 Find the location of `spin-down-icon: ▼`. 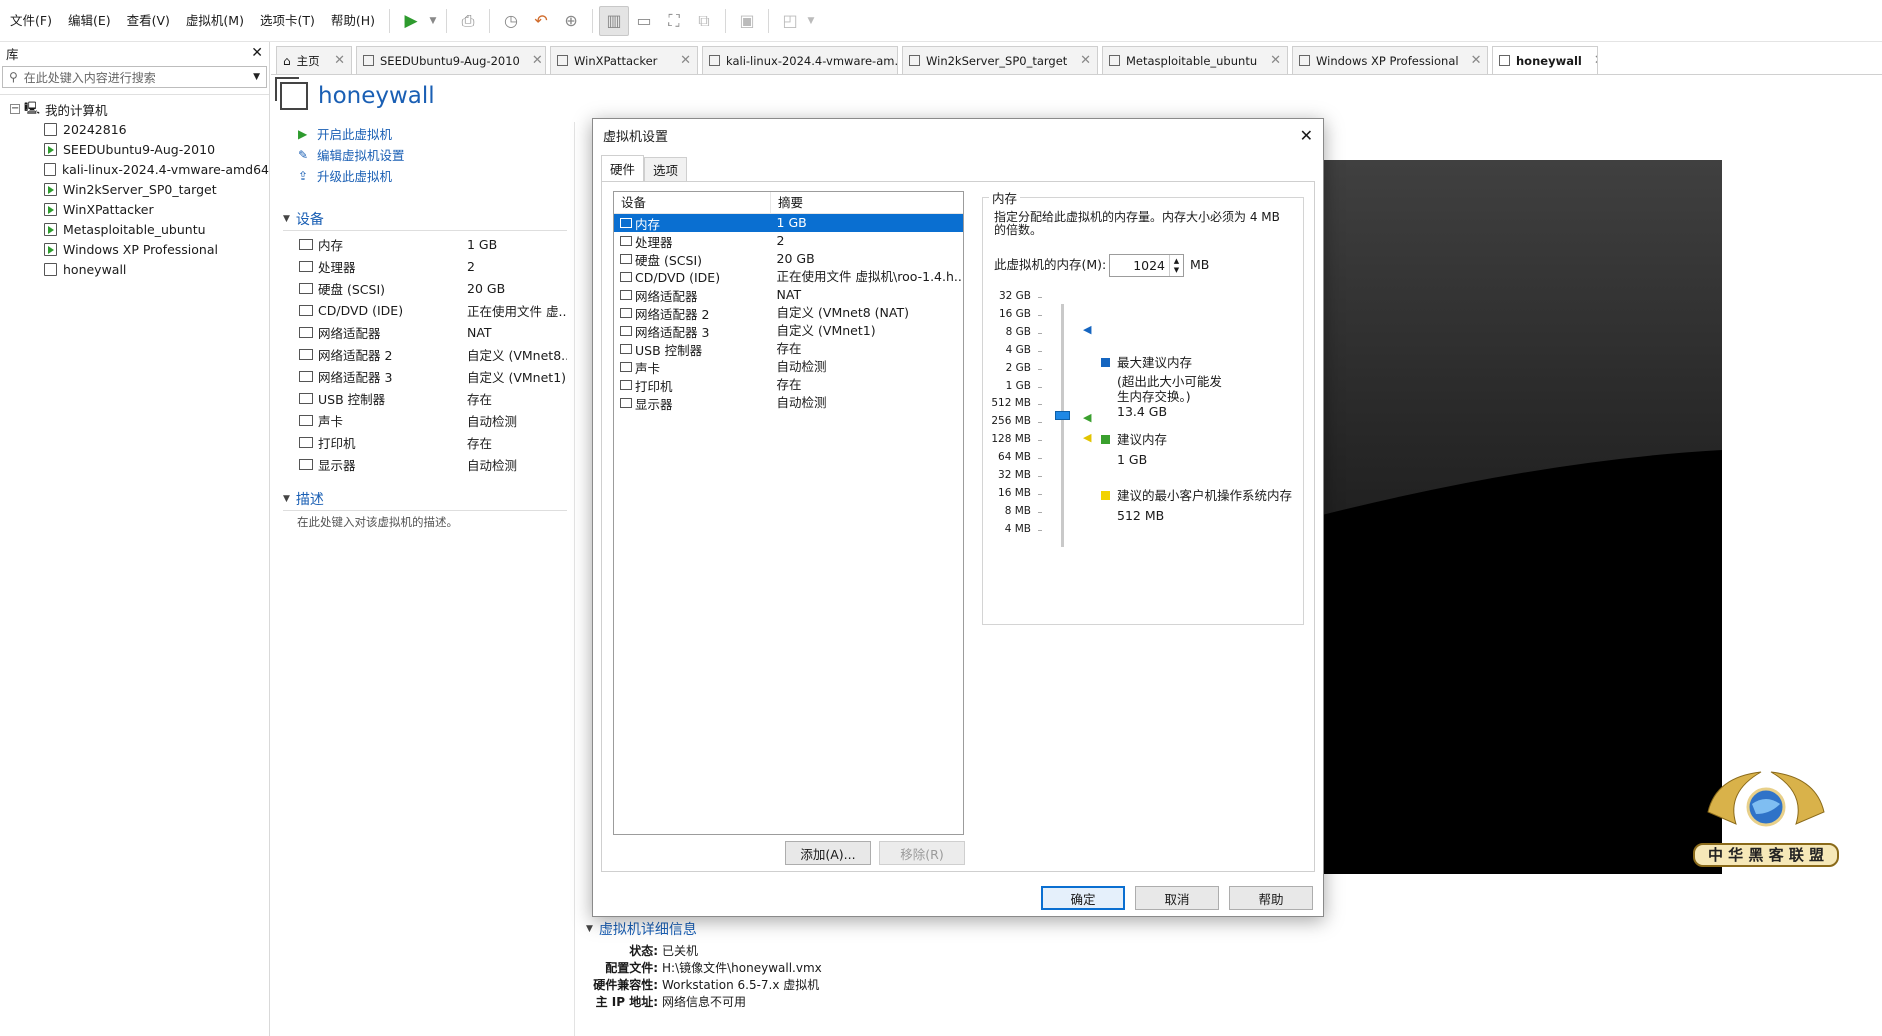

spin-down-icon: ▼ is located at coordinates (1176, 270).